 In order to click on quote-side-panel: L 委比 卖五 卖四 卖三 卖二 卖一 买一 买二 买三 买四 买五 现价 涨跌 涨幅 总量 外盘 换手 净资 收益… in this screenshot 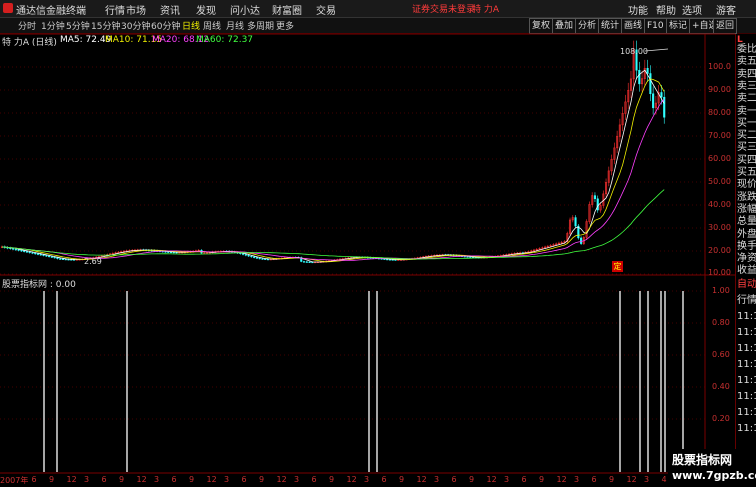, I will do `click(745, 260)`.